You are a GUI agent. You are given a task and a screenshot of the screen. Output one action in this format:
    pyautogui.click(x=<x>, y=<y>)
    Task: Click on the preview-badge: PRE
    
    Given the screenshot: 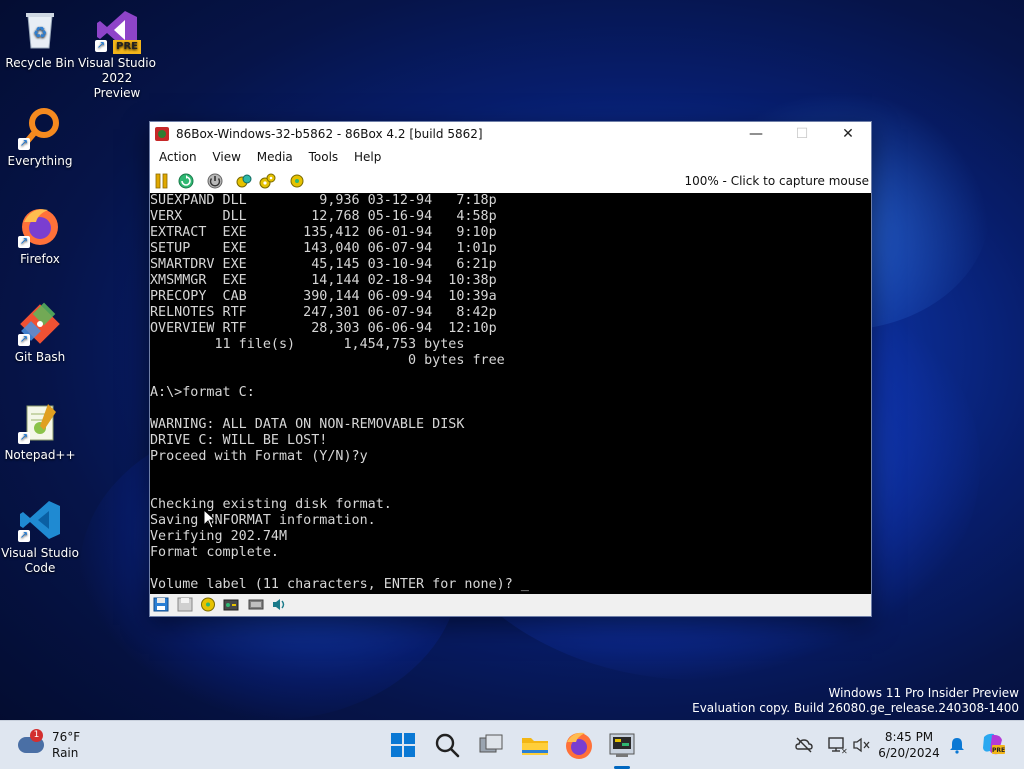 What is the action you would take?
    pyautogui.click(x=127, y=47)
    